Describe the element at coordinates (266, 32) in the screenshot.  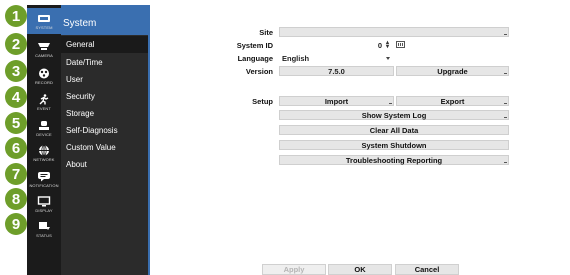
I see `site-label: Site` at that location.